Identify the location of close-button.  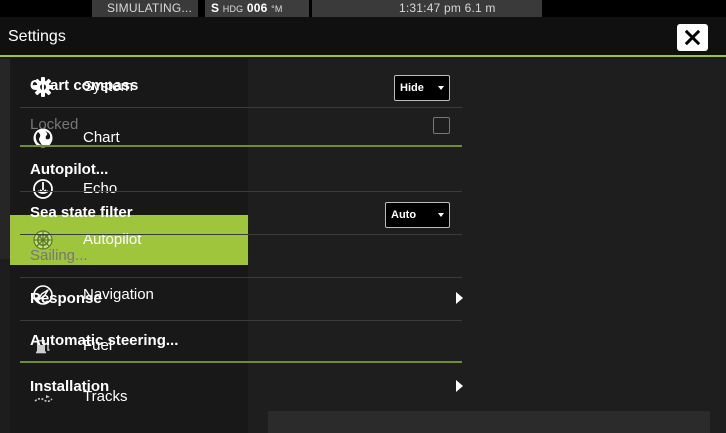
(692, 37).